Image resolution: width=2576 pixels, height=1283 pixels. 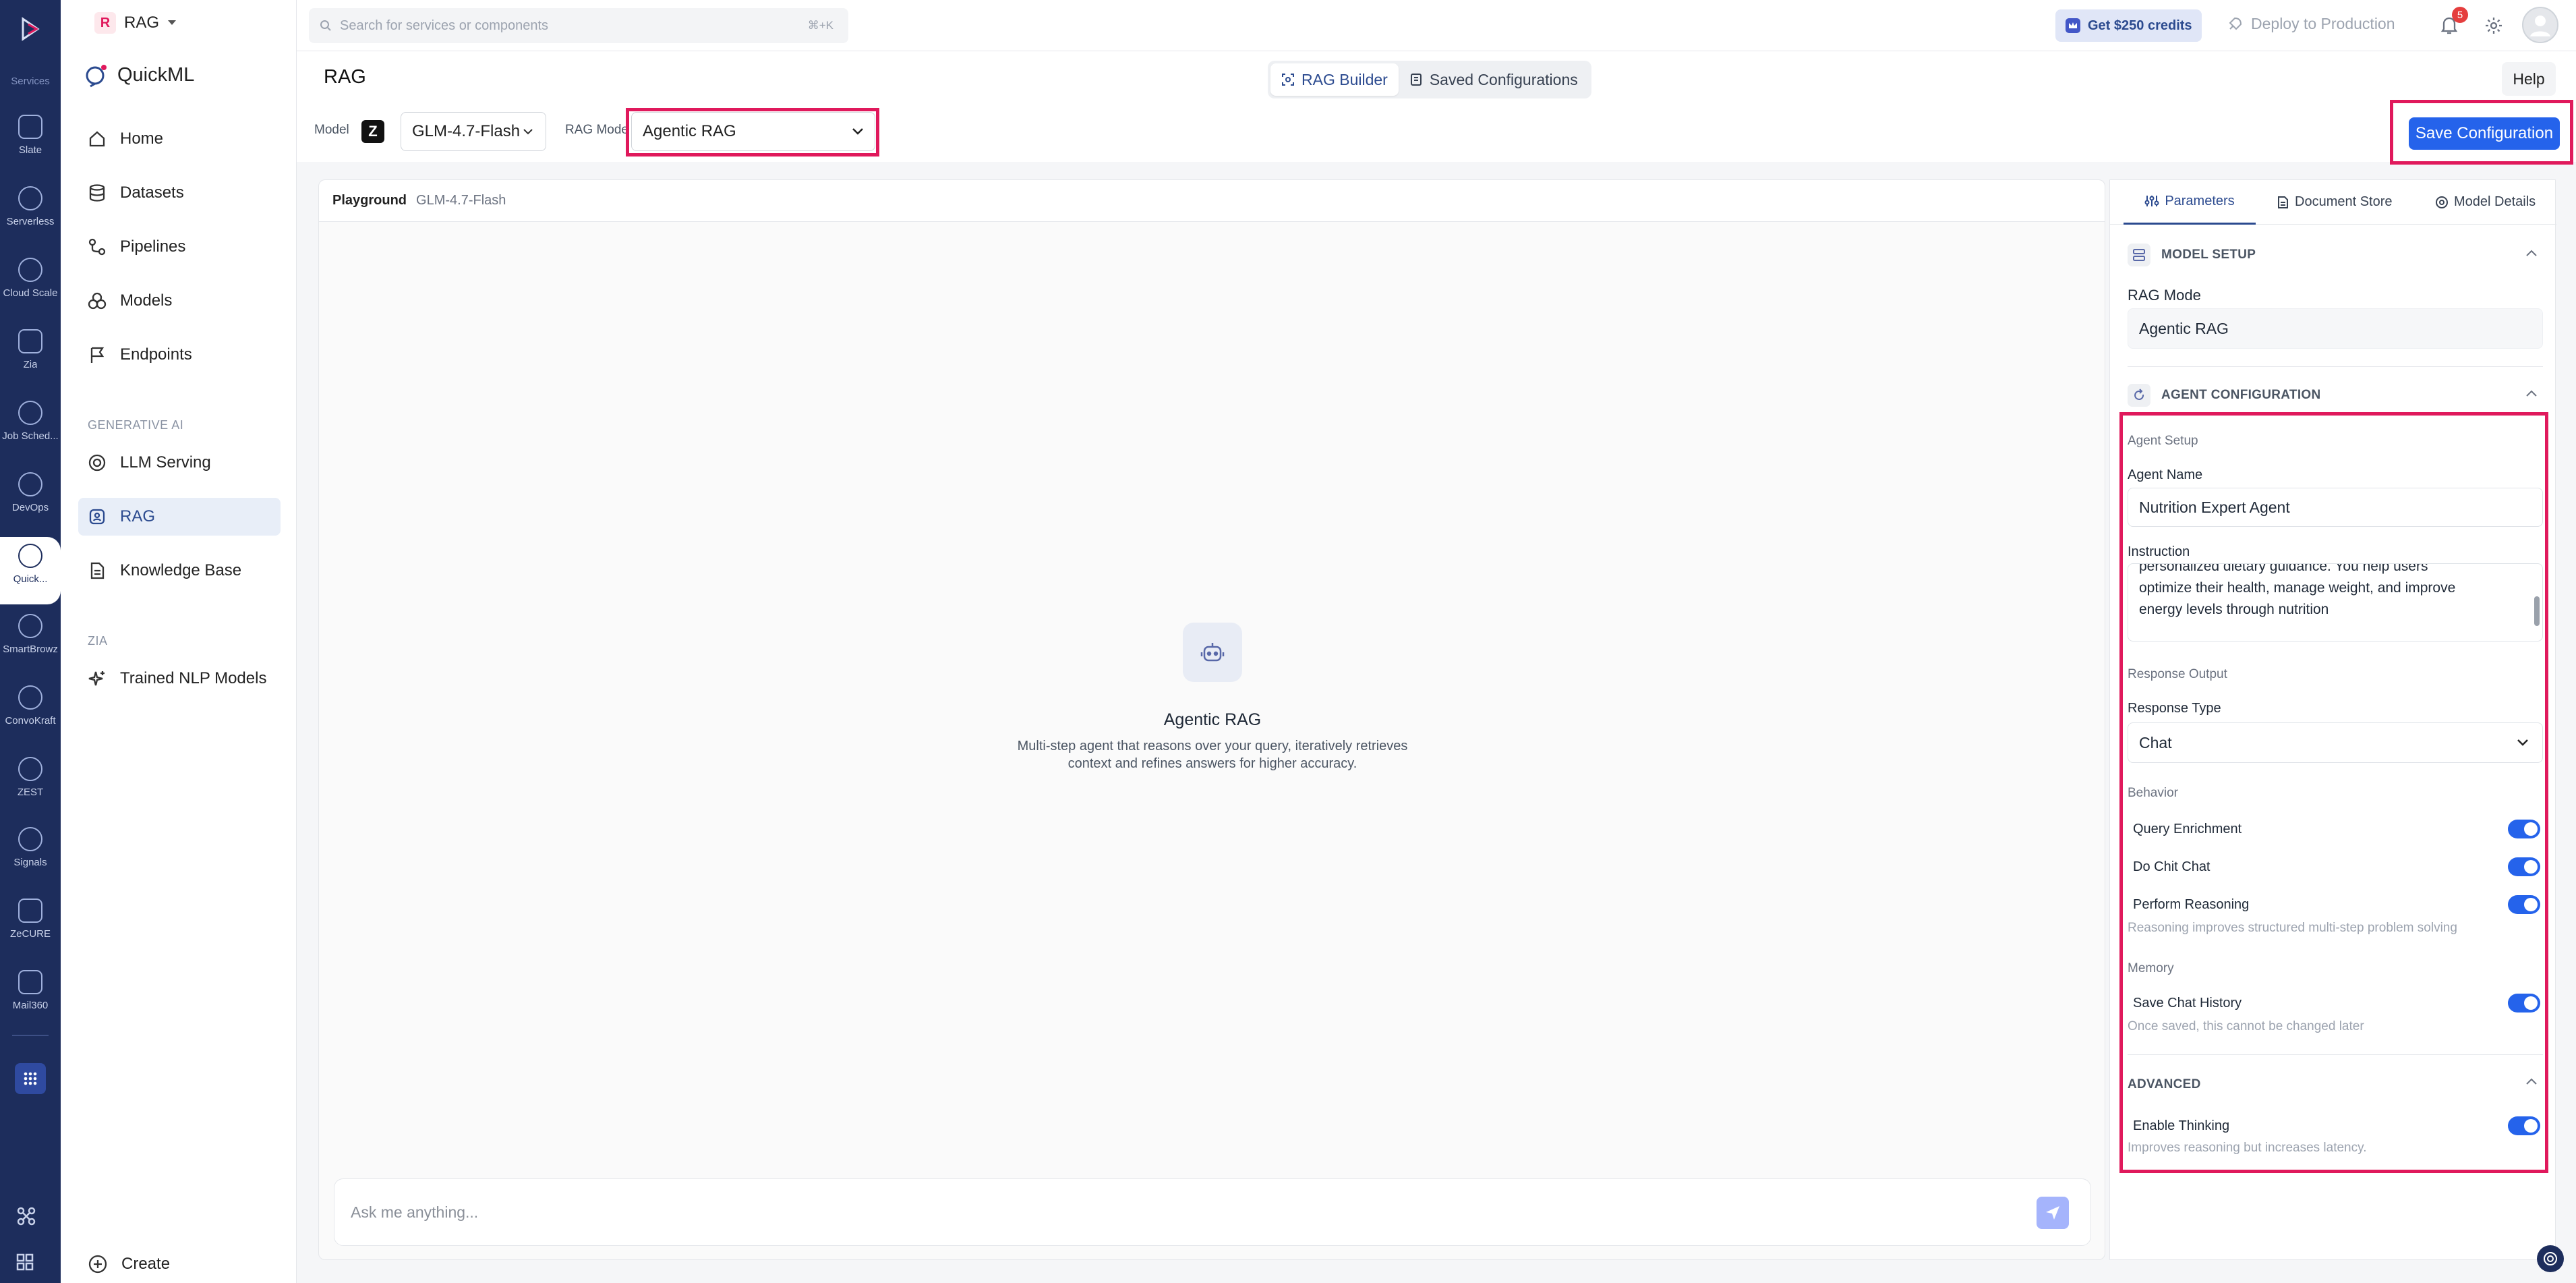 What do you see at coordinates (26, 1216) in the screenshot?
I see `integrations-icon` at bounding box center [26, 1216].